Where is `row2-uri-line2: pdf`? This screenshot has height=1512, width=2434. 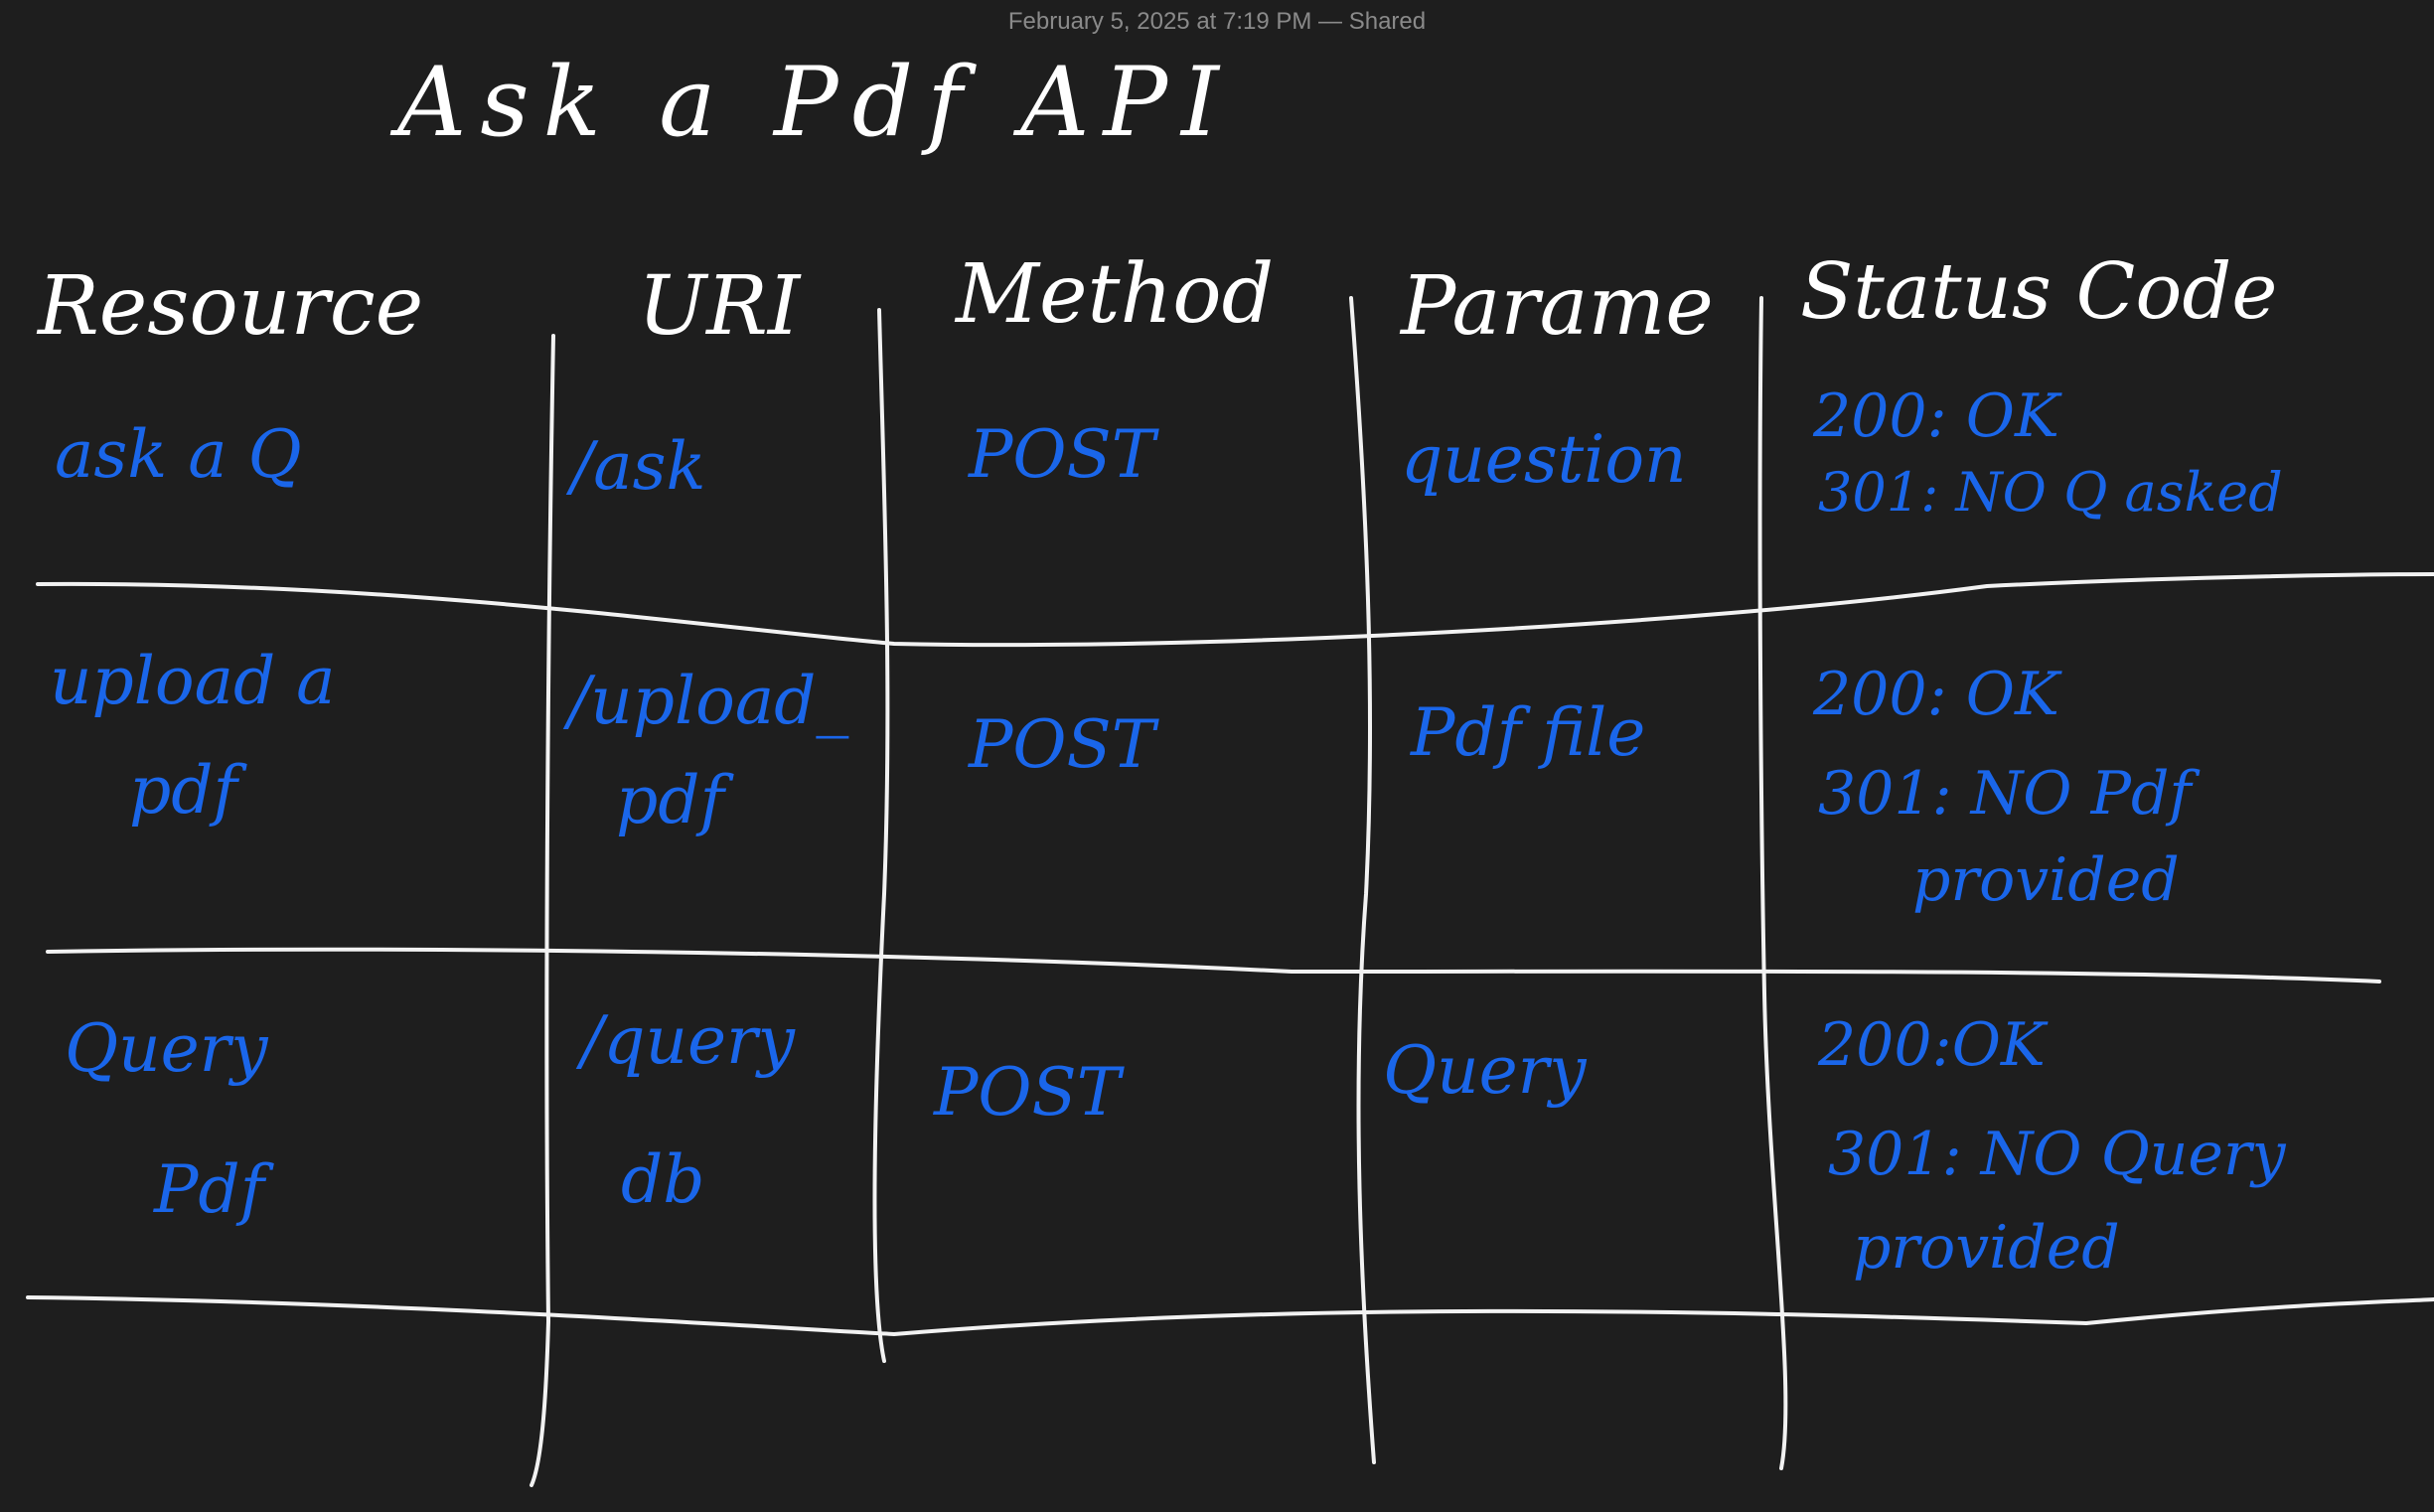
row2-uri-line2: pdf is located at coordinates (670, 800).